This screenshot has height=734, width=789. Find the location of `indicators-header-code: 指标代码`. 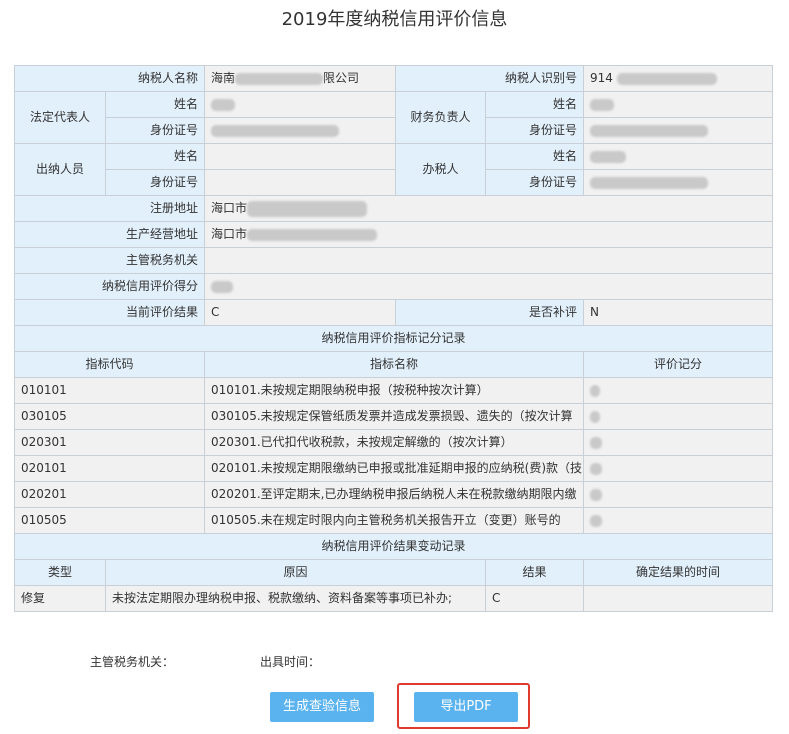

indicators-header-code: 指标代码 is located at coordinates (109, 364).